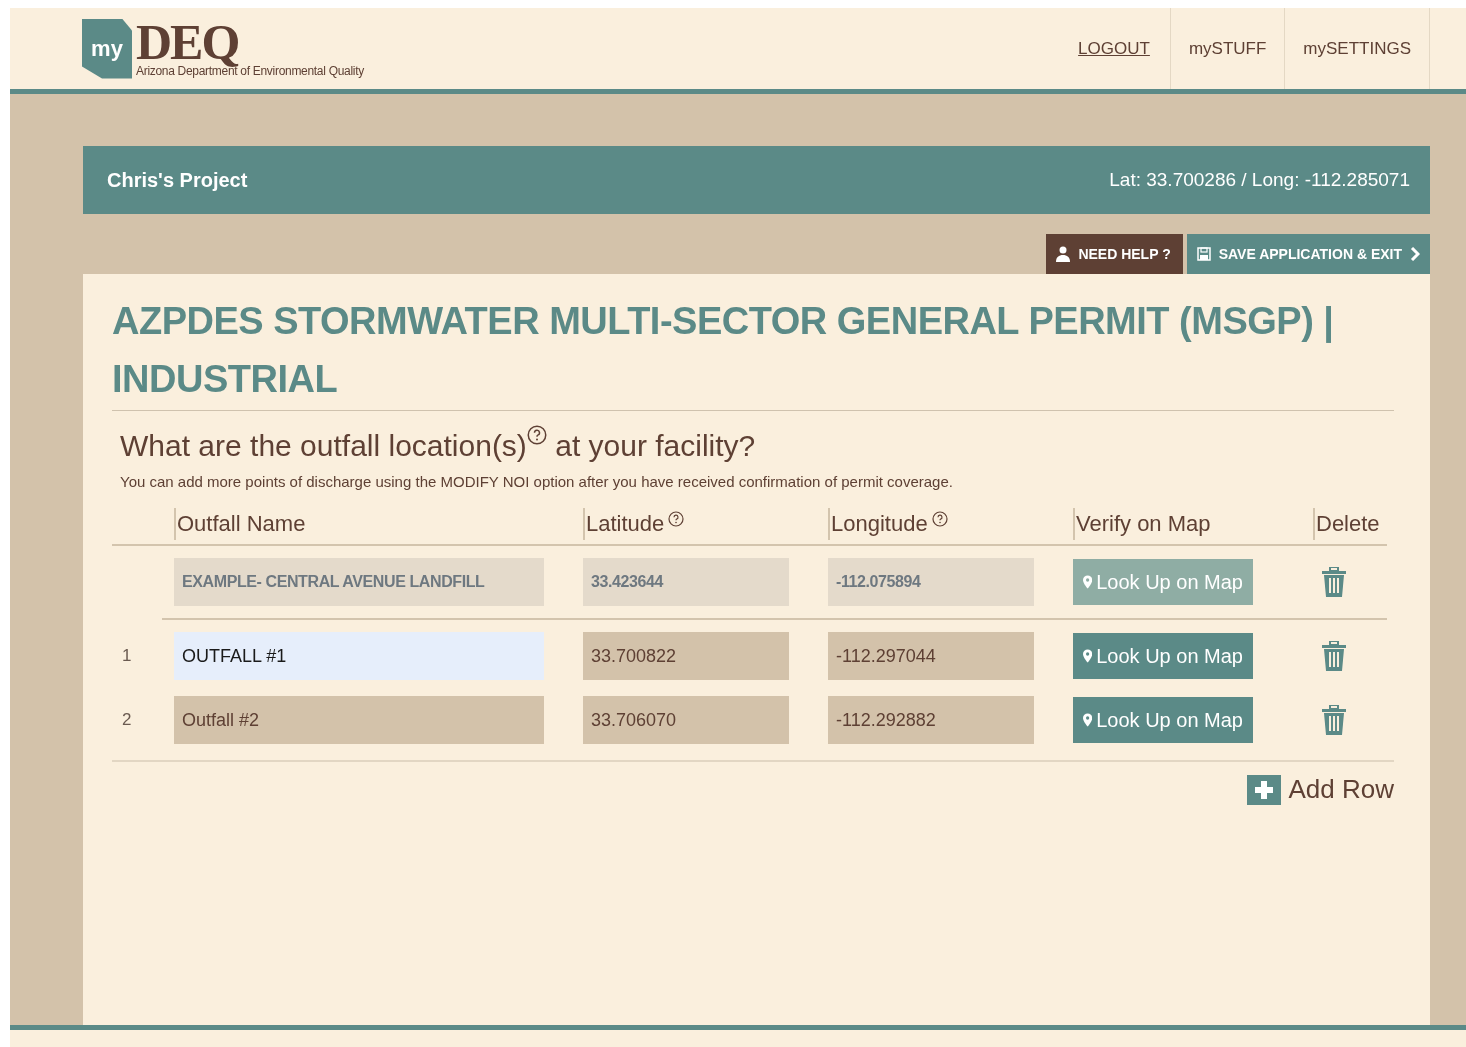  What do you see at coordinates (1350, 524) in the screenshot?
I see `column-header: Delete` at bounding box center [1350, 524].